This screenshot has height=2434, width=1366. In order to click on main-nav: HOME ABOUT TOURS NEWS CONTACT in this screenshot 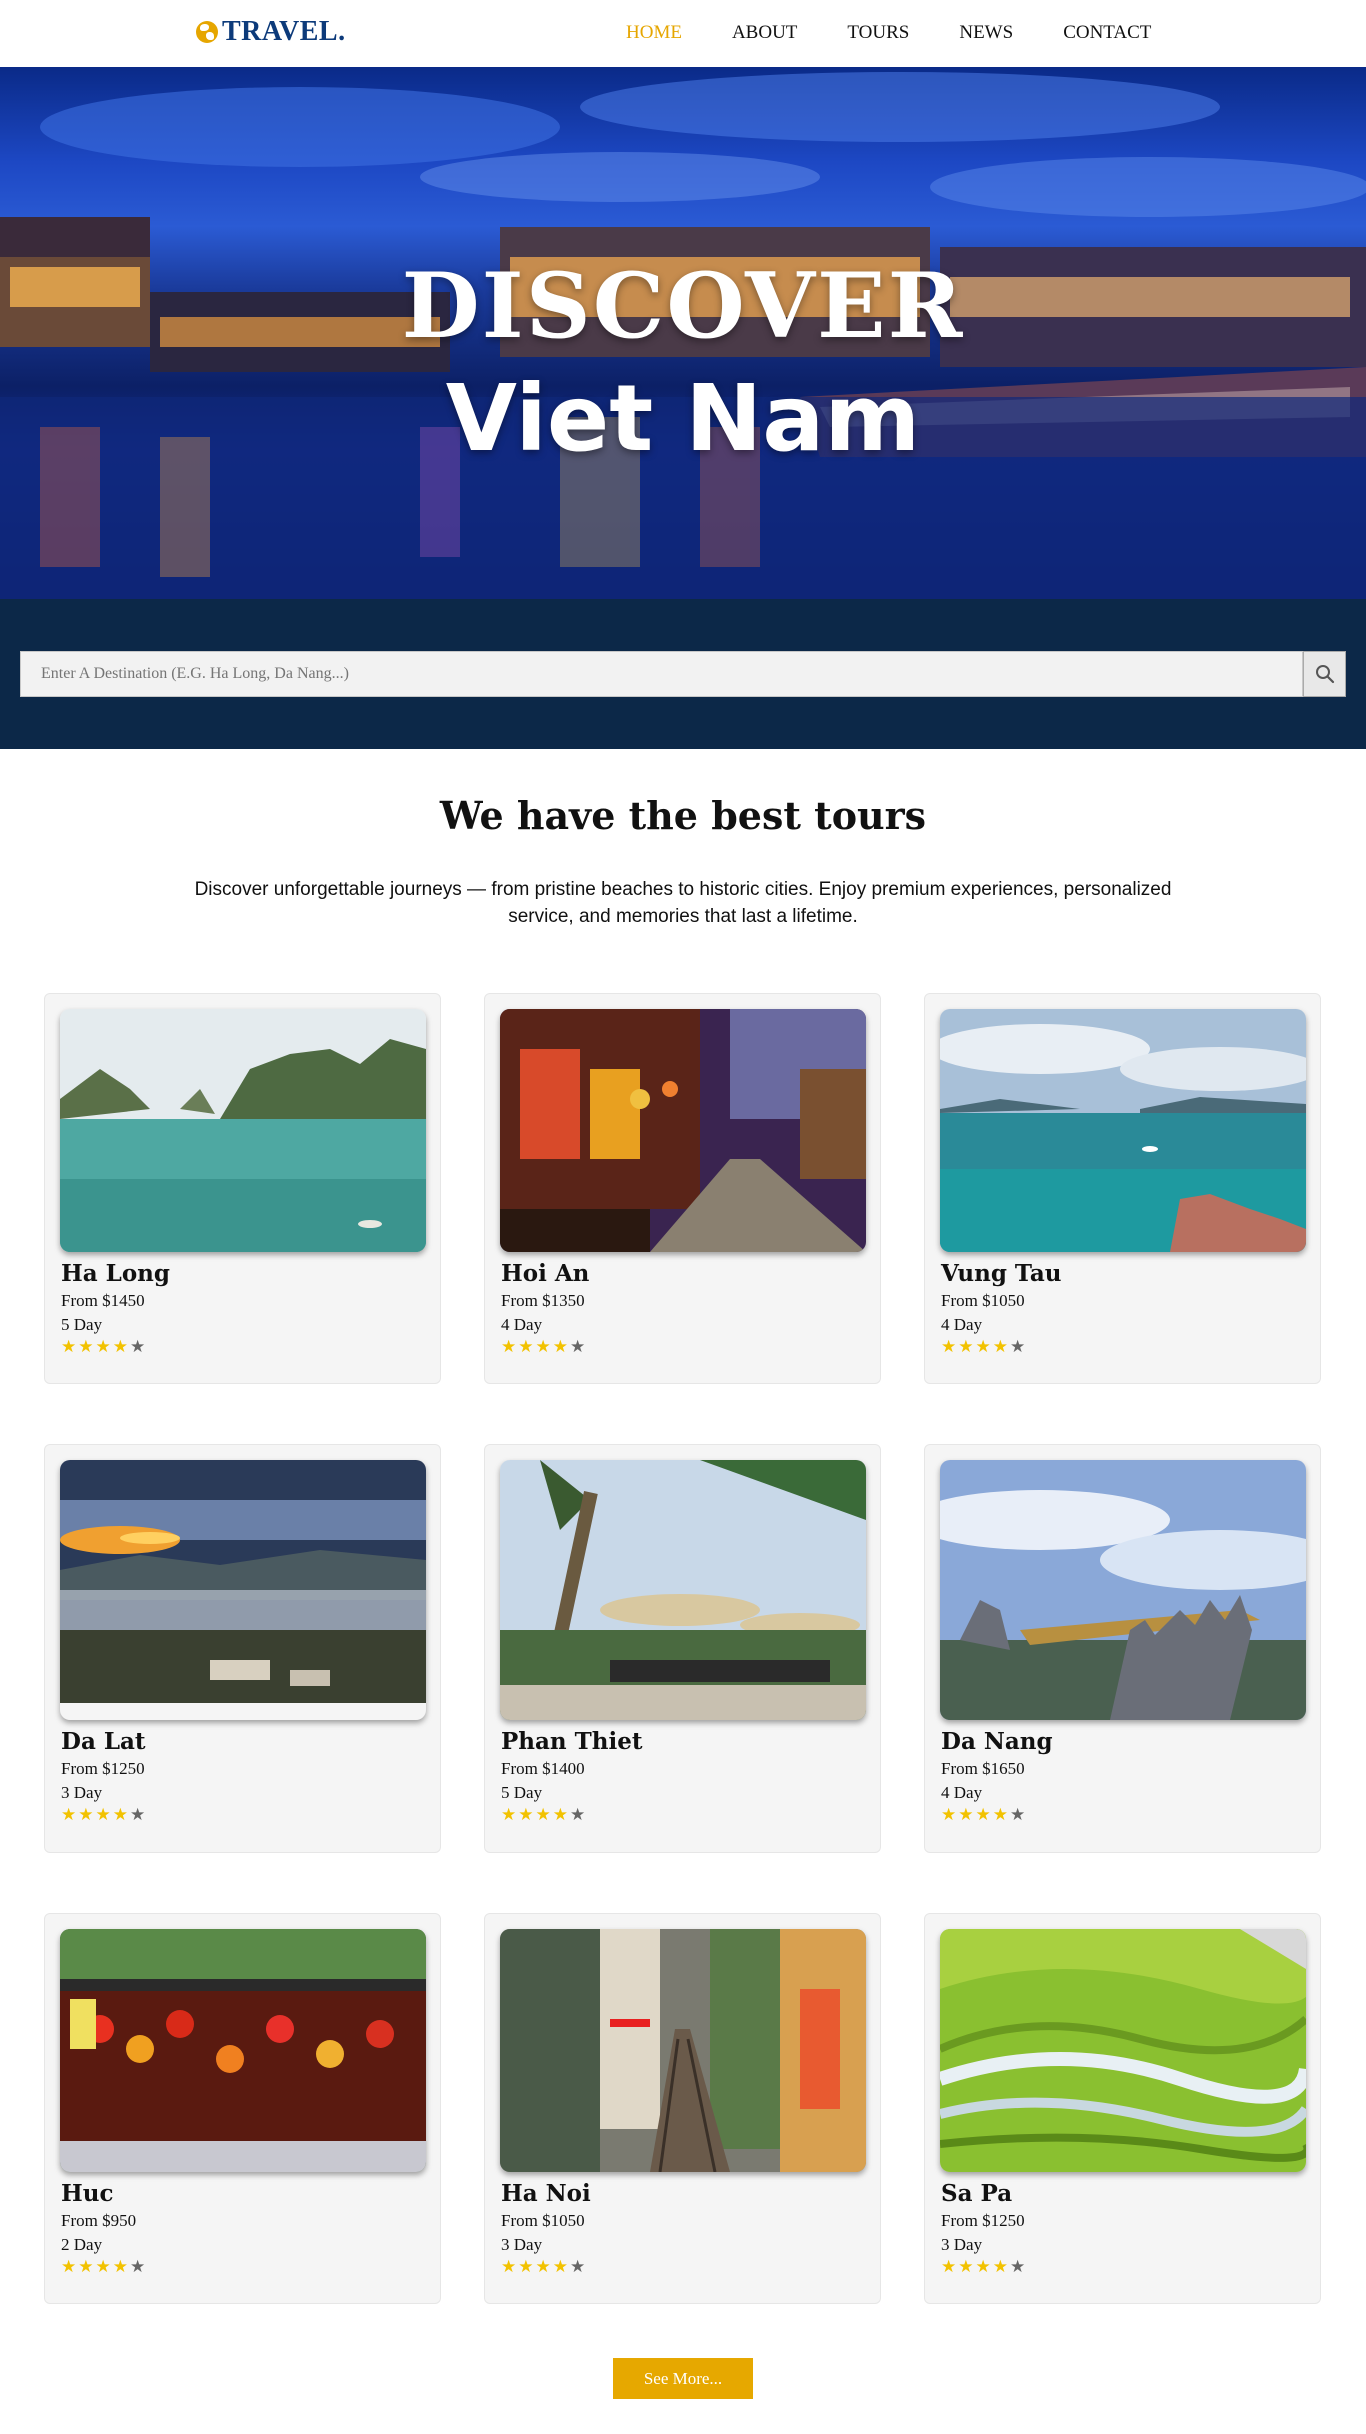, I will do `click(913, 33)`.